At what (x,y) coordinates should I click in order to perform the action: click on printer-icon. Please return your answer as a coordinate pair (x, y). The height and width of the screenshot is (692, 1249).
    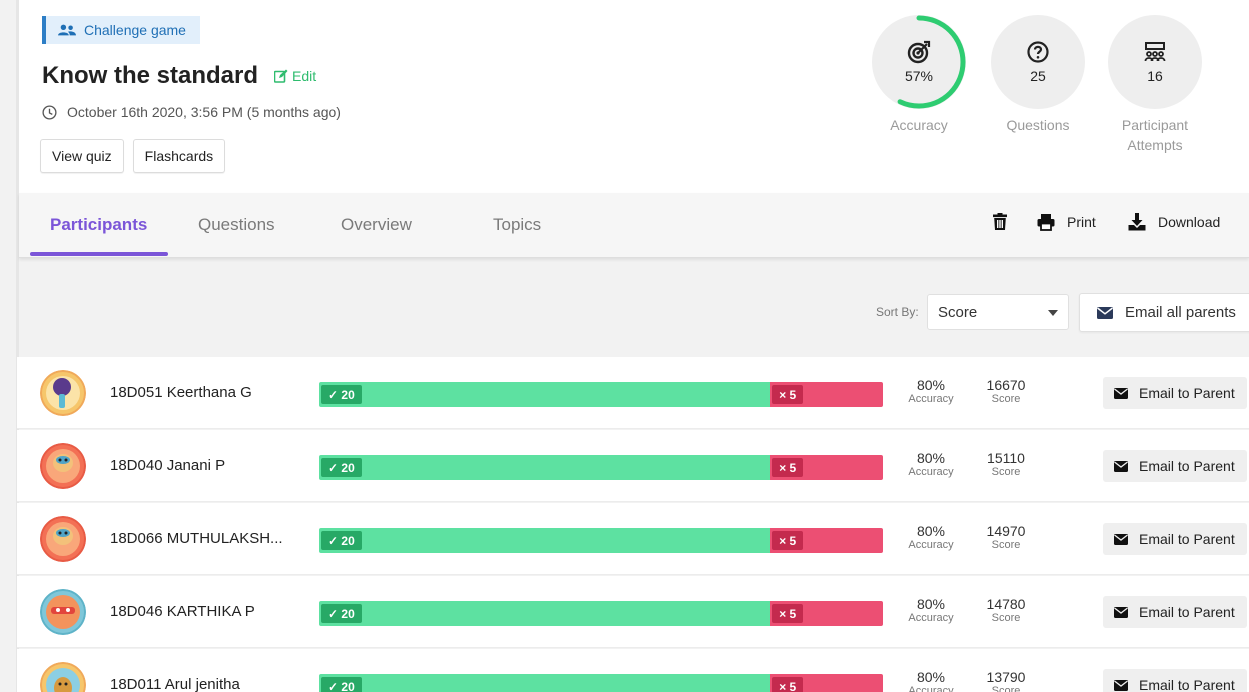
    Looking at the image, I should click on (1046, 222).